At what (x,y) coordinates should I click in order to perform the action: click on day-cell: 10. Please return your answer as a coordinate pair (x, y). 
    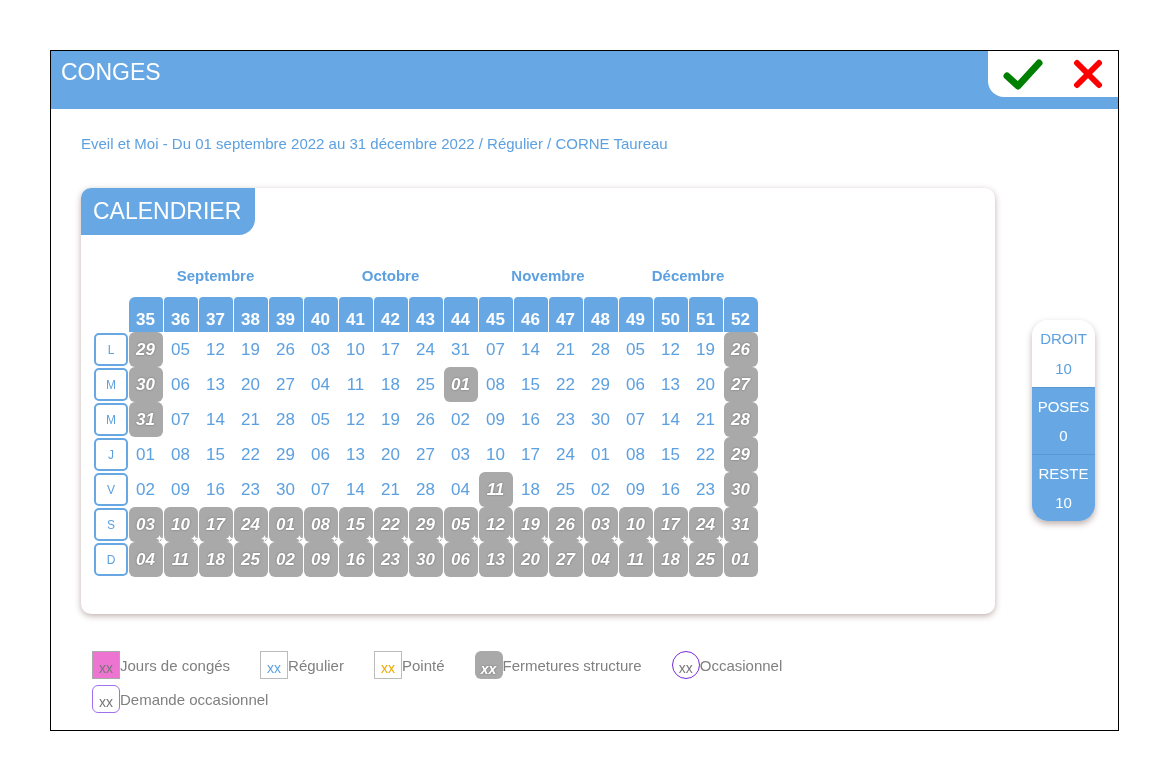
    Looking at the image, I should click on (355, 349).